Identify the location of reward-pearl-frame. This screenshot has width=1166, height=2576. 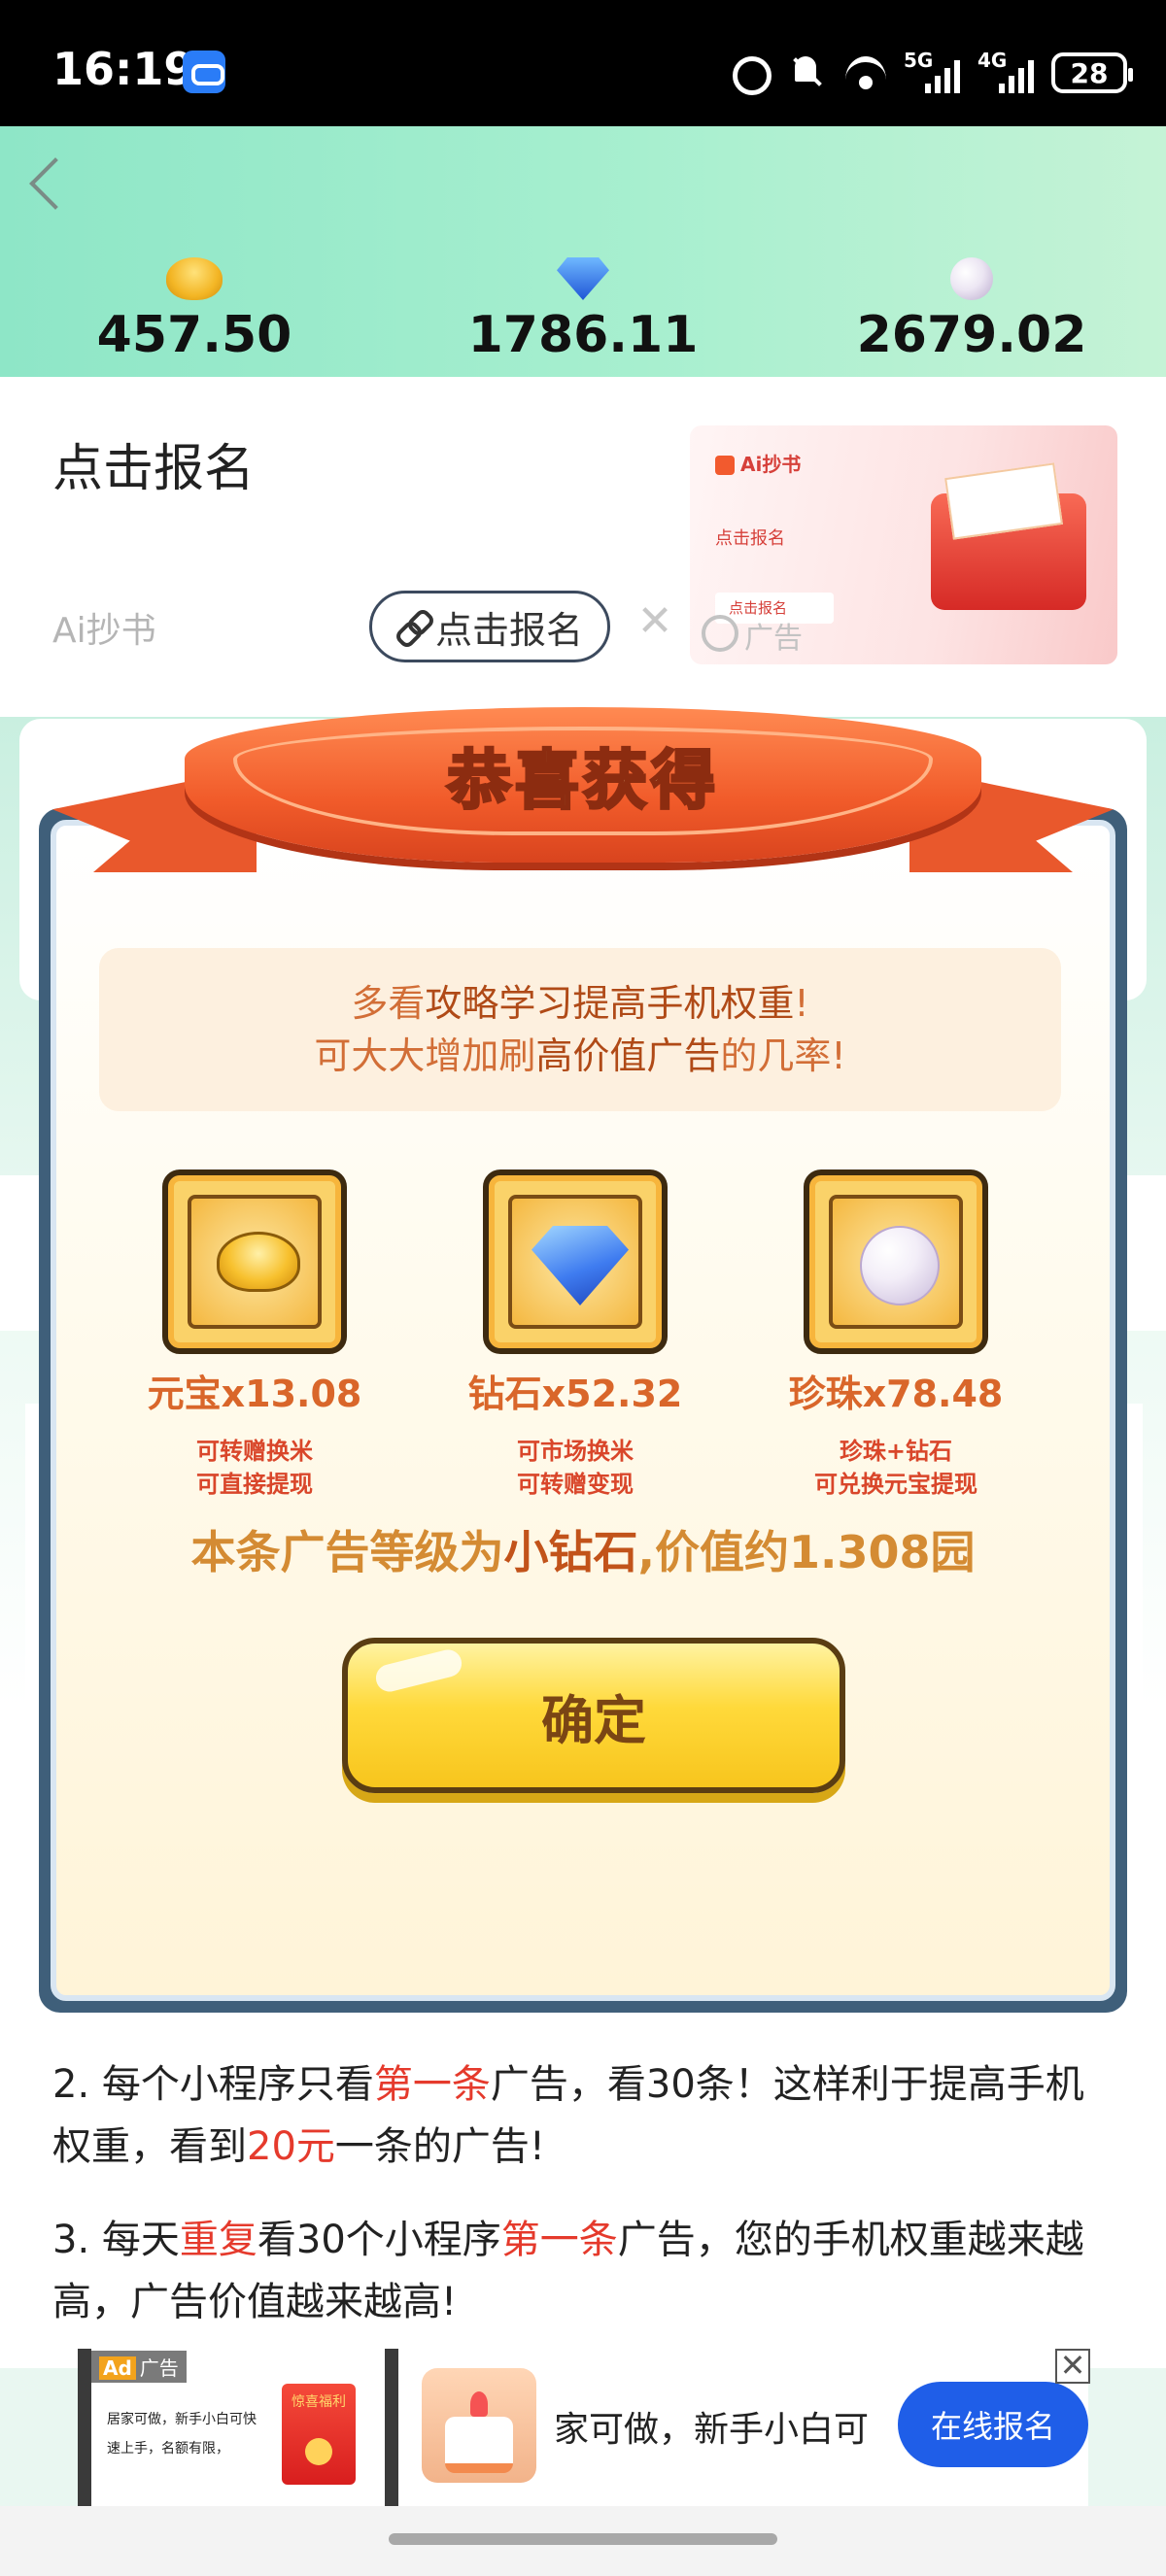
(896, 1261).